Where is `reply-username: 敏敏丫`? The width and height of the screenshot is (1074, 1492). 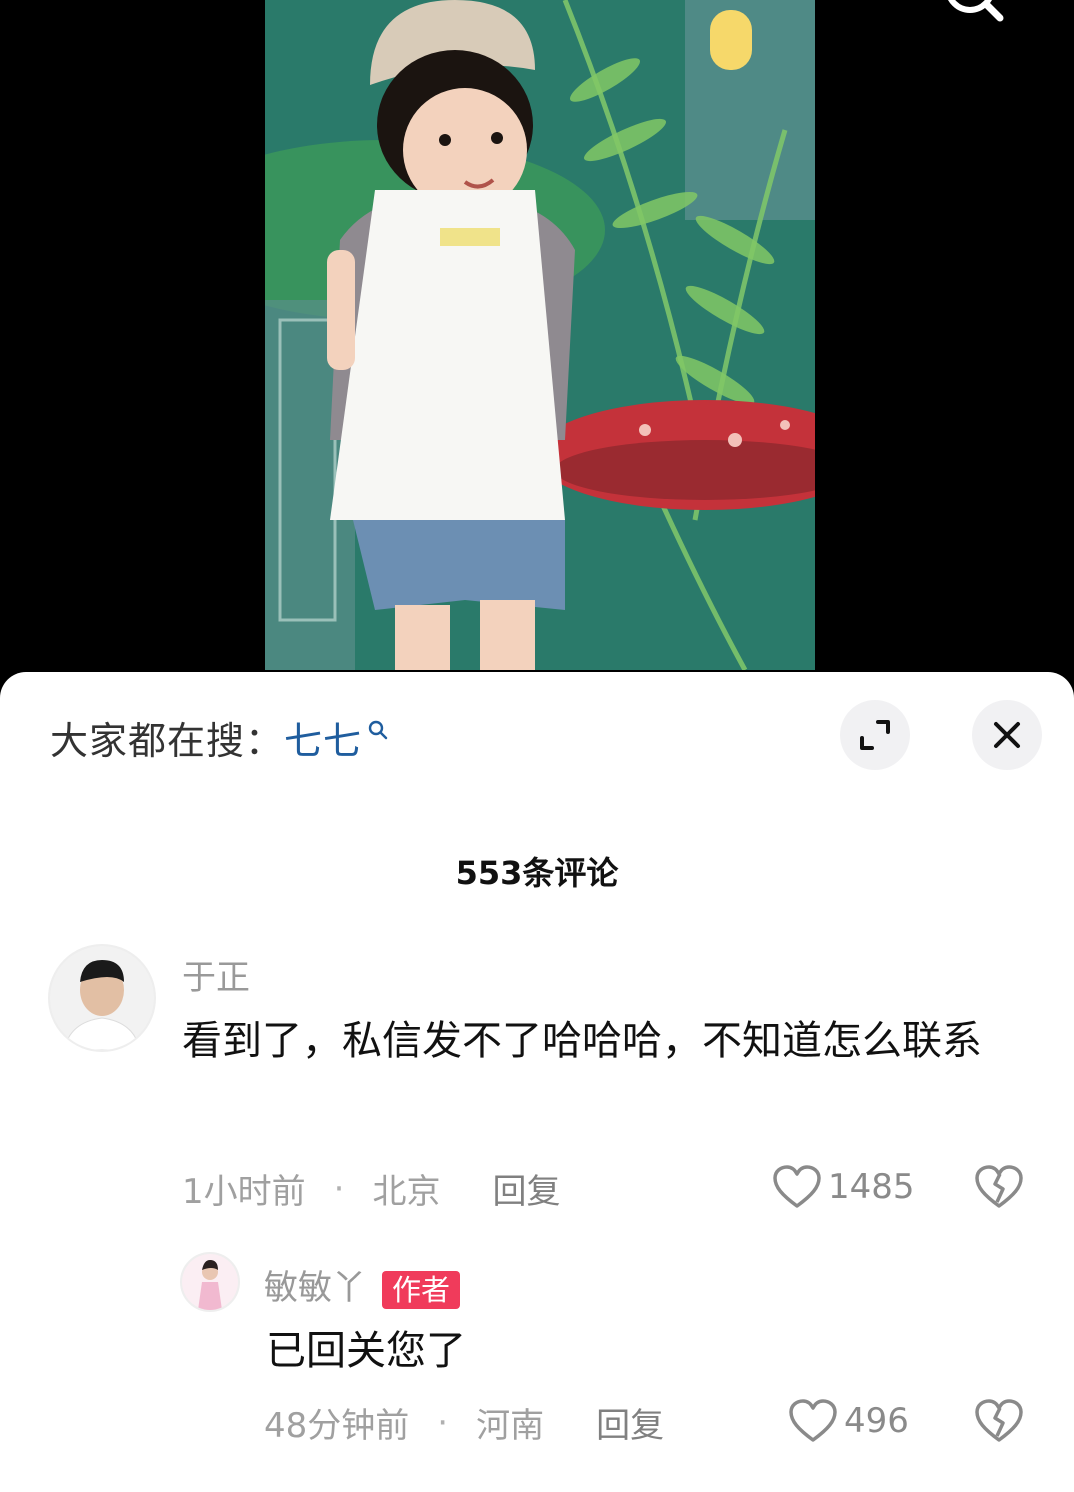 reply-username: 敏敏丫 is located at coordinates (315, 1288).